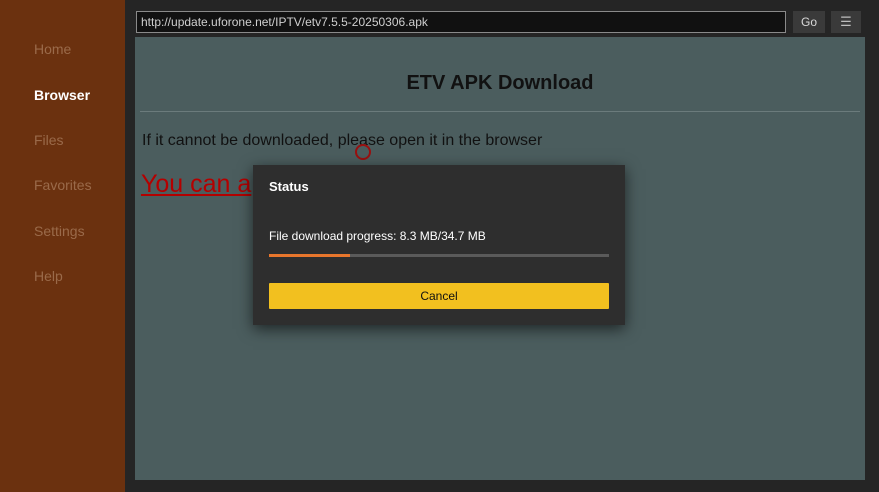 Image resolution: width=879 pixels, height=492 pixels. Describe the element at coordinates (52, 49) in the screenshot. I see `sidebar-item-home: Home` at that location.